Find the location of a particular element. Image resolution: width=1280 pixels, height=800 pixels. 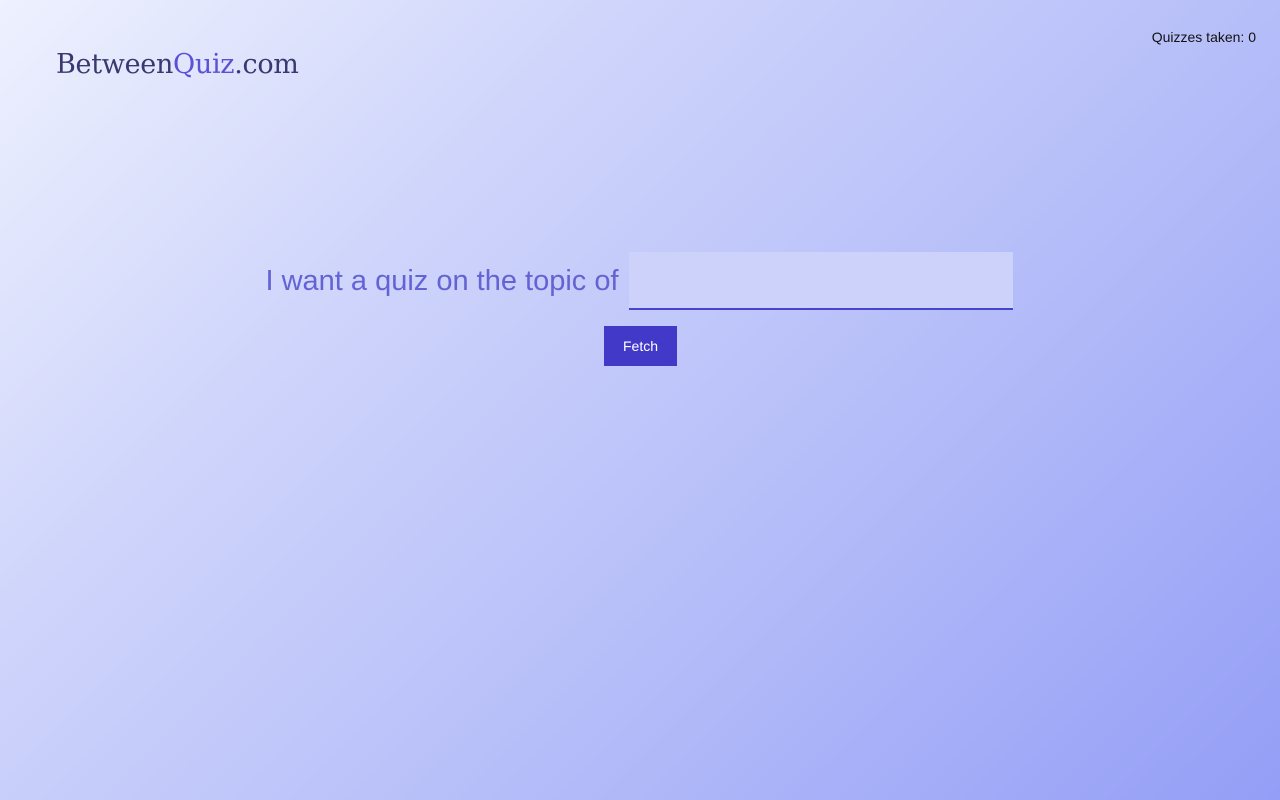

logo-text-quiz: Quiz is located at coordinates (204, 64).